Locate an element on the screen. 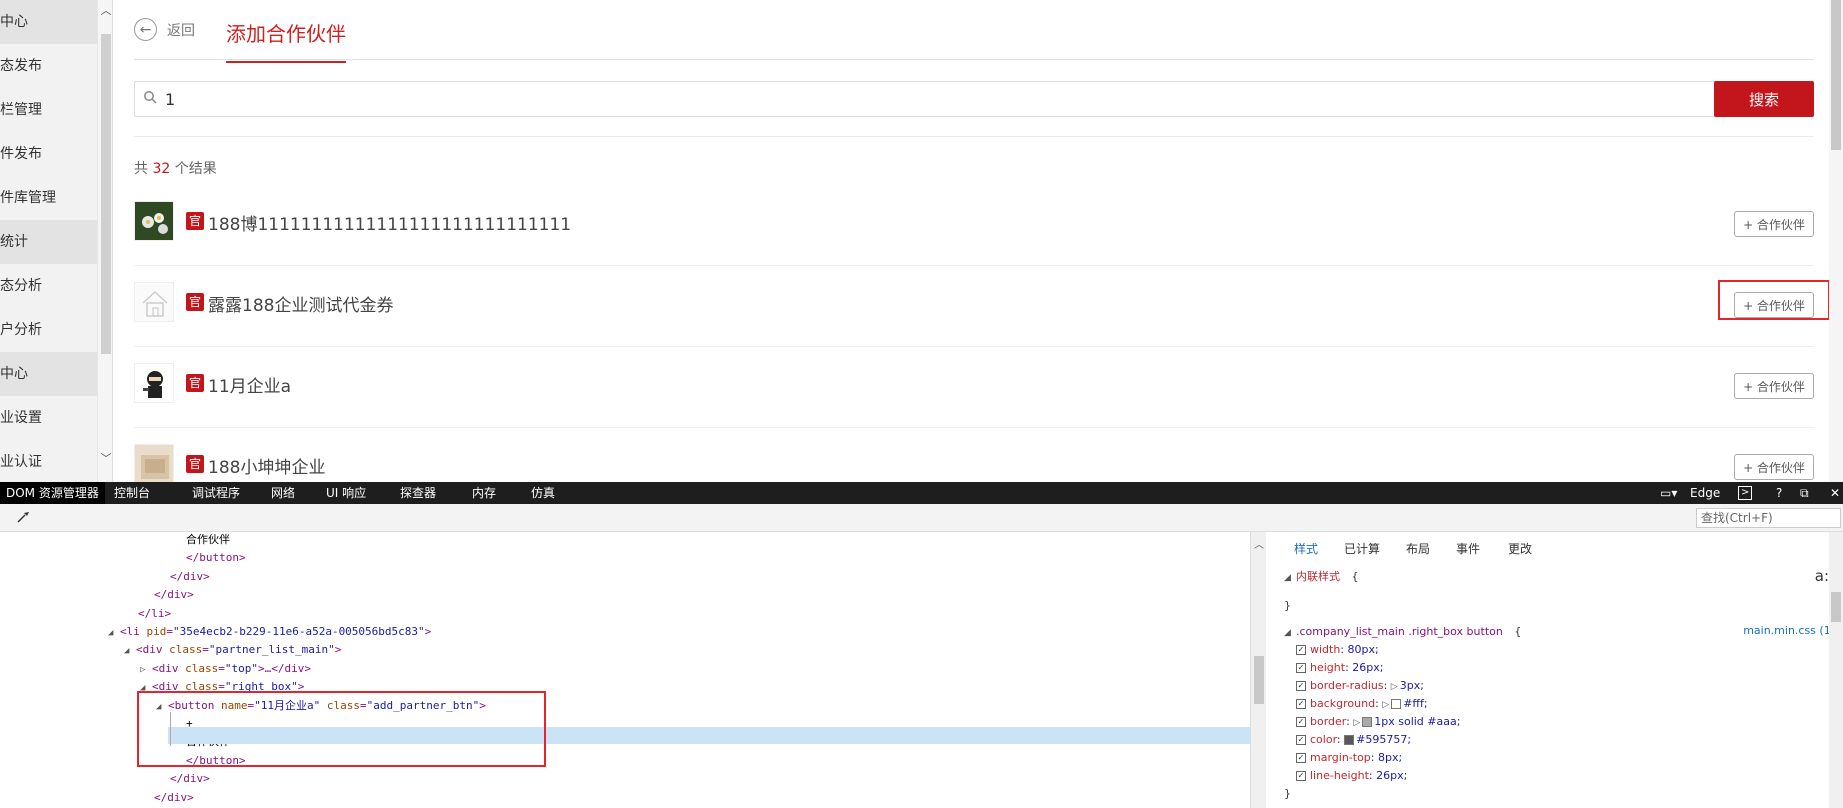 This screenshot has width=1843, height=808. property-name: background is located at coordinates (1342, 703).